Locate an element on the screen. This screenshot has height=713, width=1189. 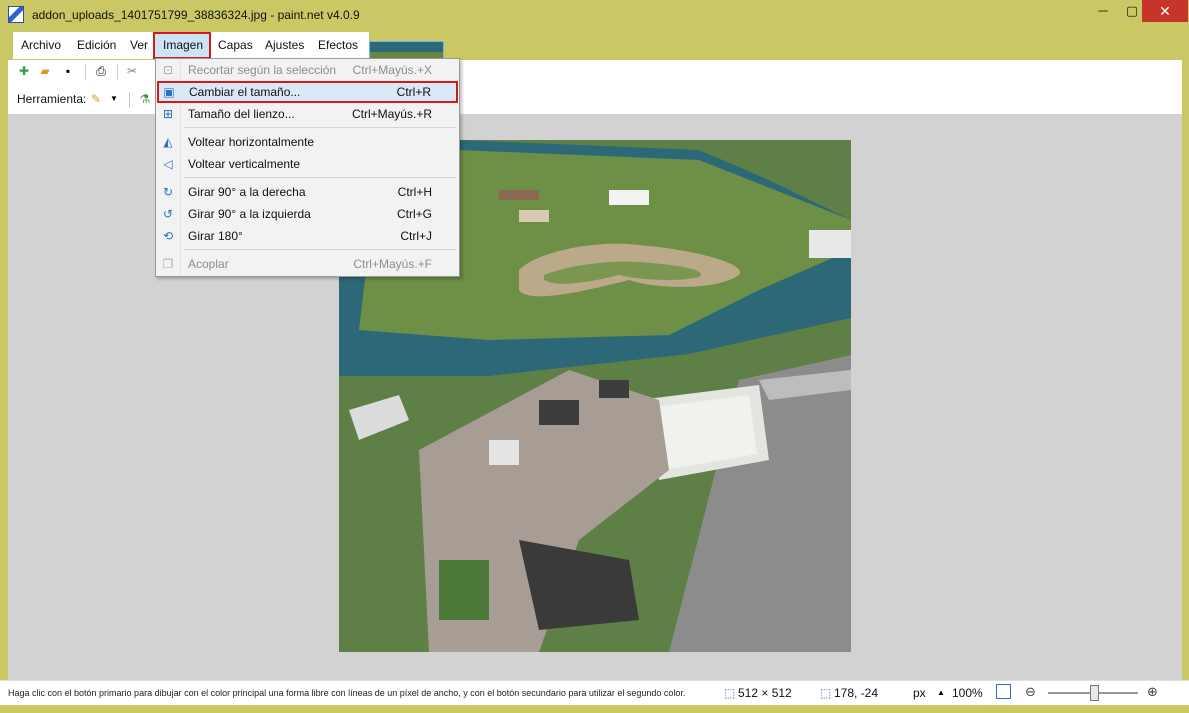
open-folder-icon: ▰ is located at coordinates (45, 71).